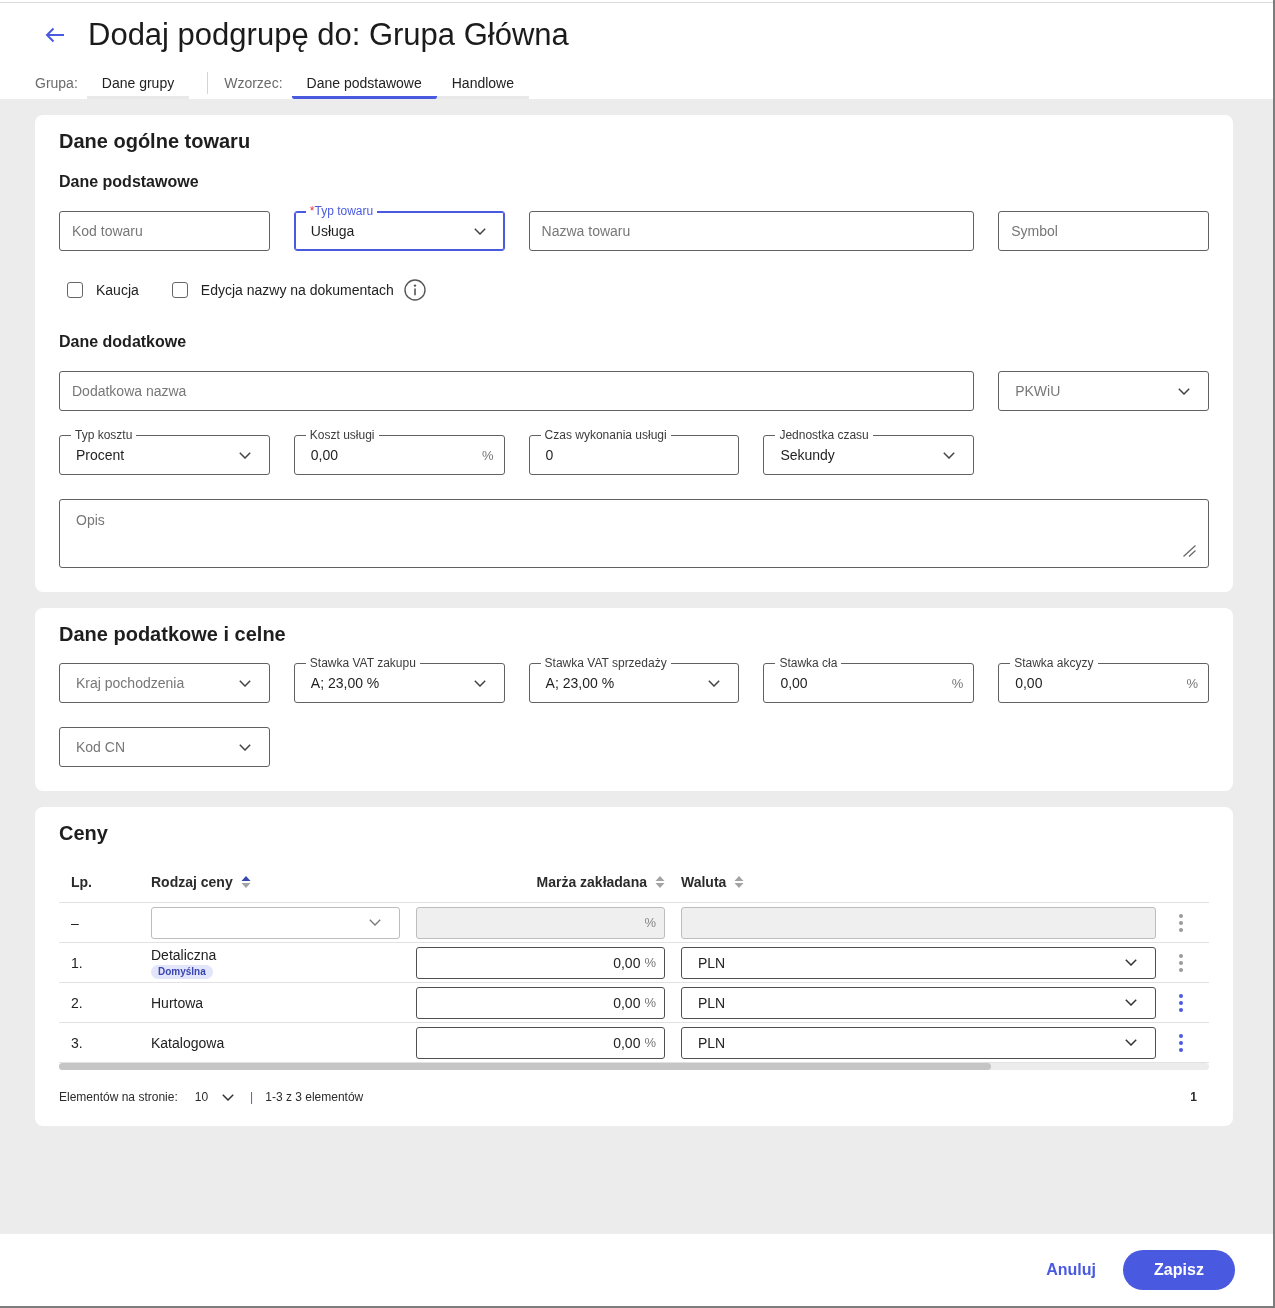 The height and width of the screenshot is (1308, 1275). What do you see at coordinates (77, 962) in the screenshot?
I see `table-cell: 1.` at bounding box center [77, 962].